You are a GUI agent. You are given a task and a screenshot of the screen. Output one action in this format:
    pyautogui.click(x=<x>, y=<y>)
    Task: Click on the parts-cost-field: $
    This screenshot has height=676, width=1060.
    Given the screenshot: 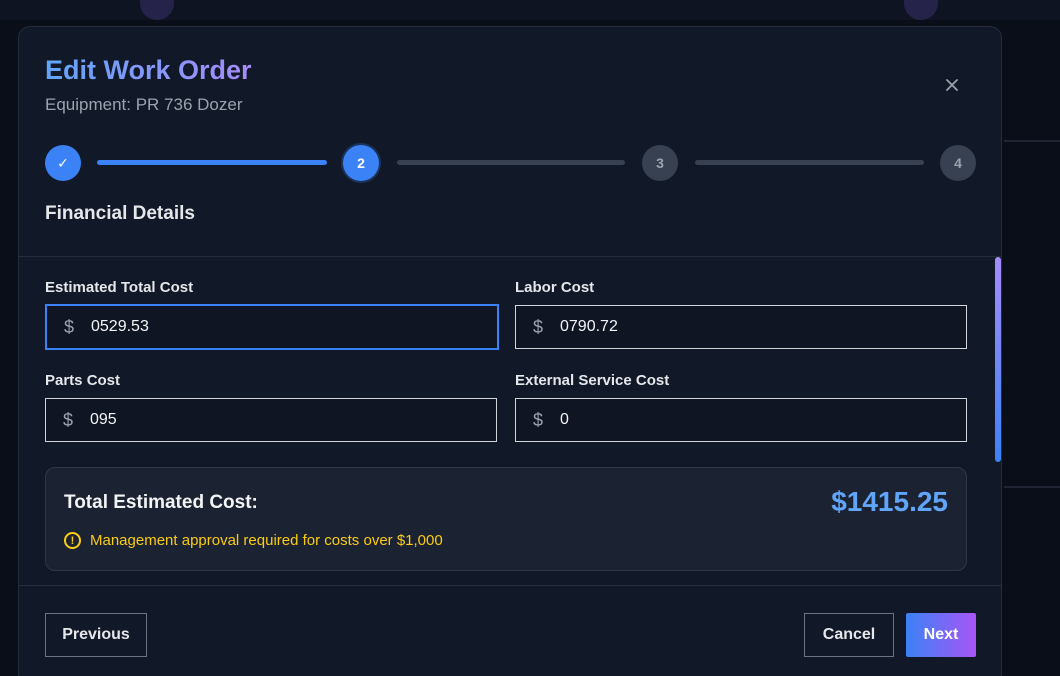 What is the action you would take?
    pyautogui.click(x=271, y=420)
    